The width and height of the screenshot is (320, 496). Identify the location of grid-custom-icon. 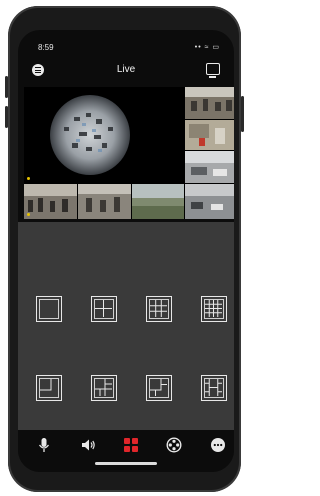
(213, 387).